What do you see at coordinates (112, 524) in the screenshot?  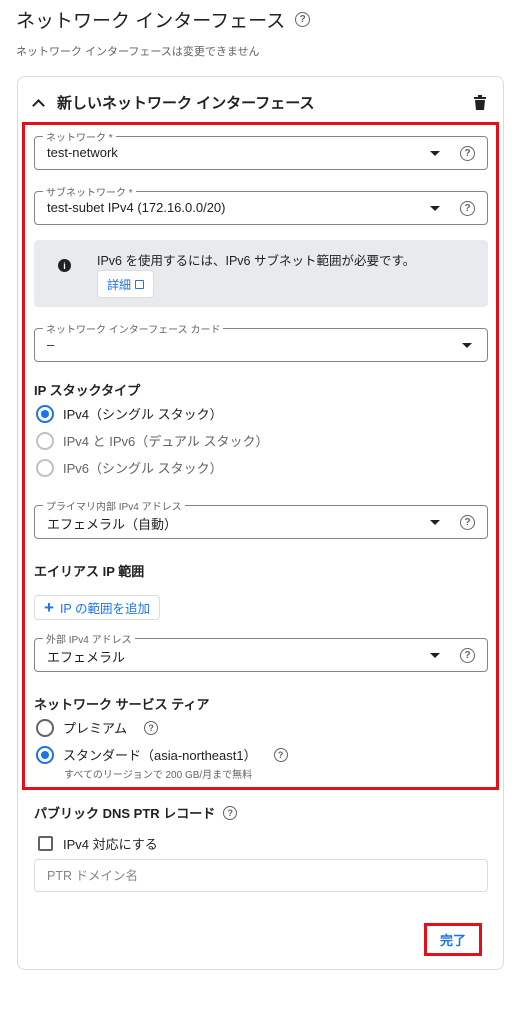 I see `primary-ip-value: エフェメラル（自動）` at bounding box center [112, 524].